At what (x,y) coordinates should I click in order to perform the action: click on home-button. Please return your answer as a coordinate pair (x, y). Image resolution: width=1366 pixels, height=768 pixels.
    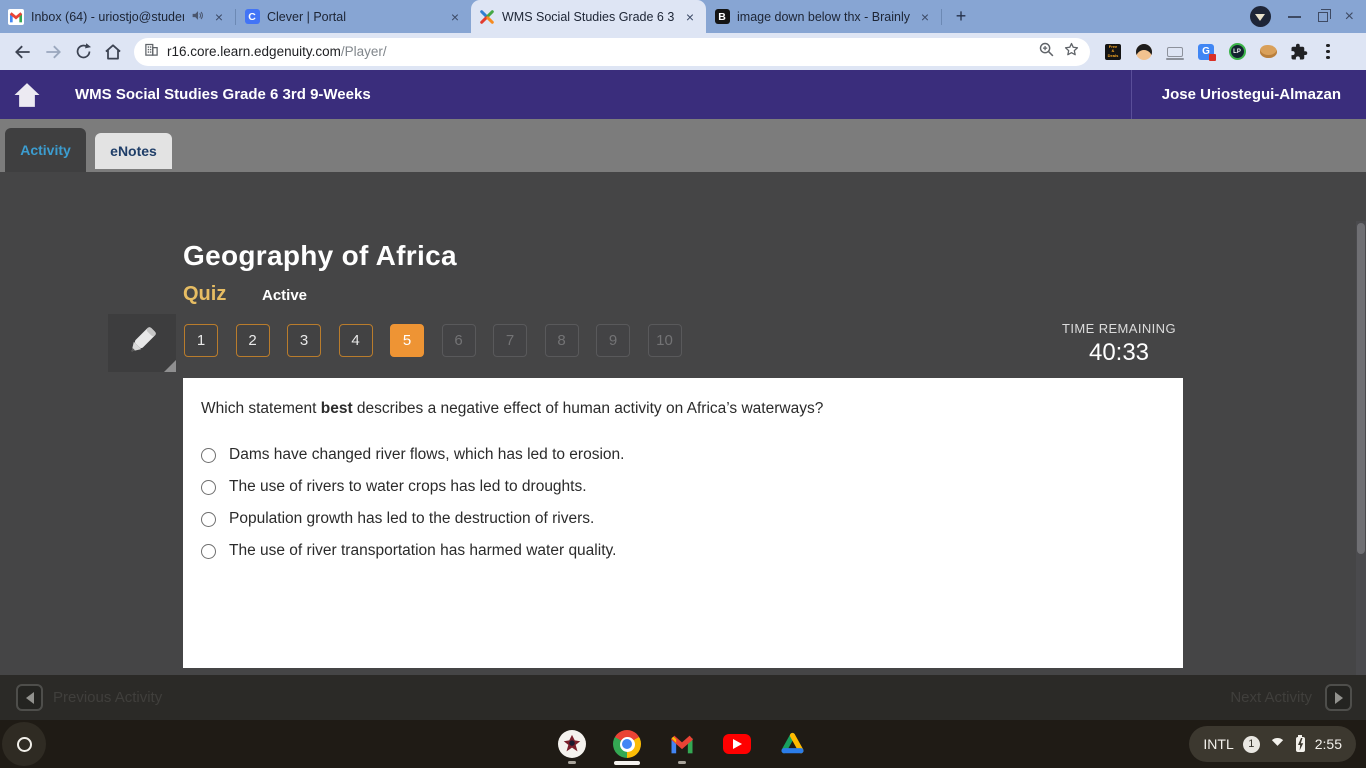
    Looking at the image, I should click on (27, 95).